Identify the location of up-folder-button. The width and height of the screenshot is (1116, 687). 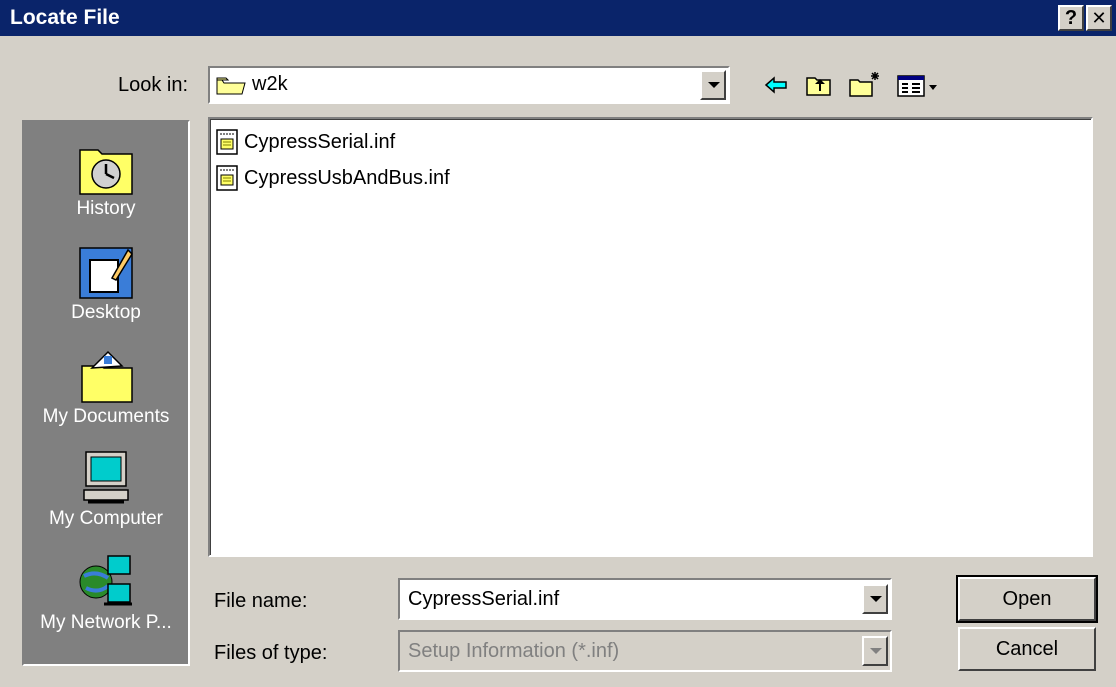
(819, 85).